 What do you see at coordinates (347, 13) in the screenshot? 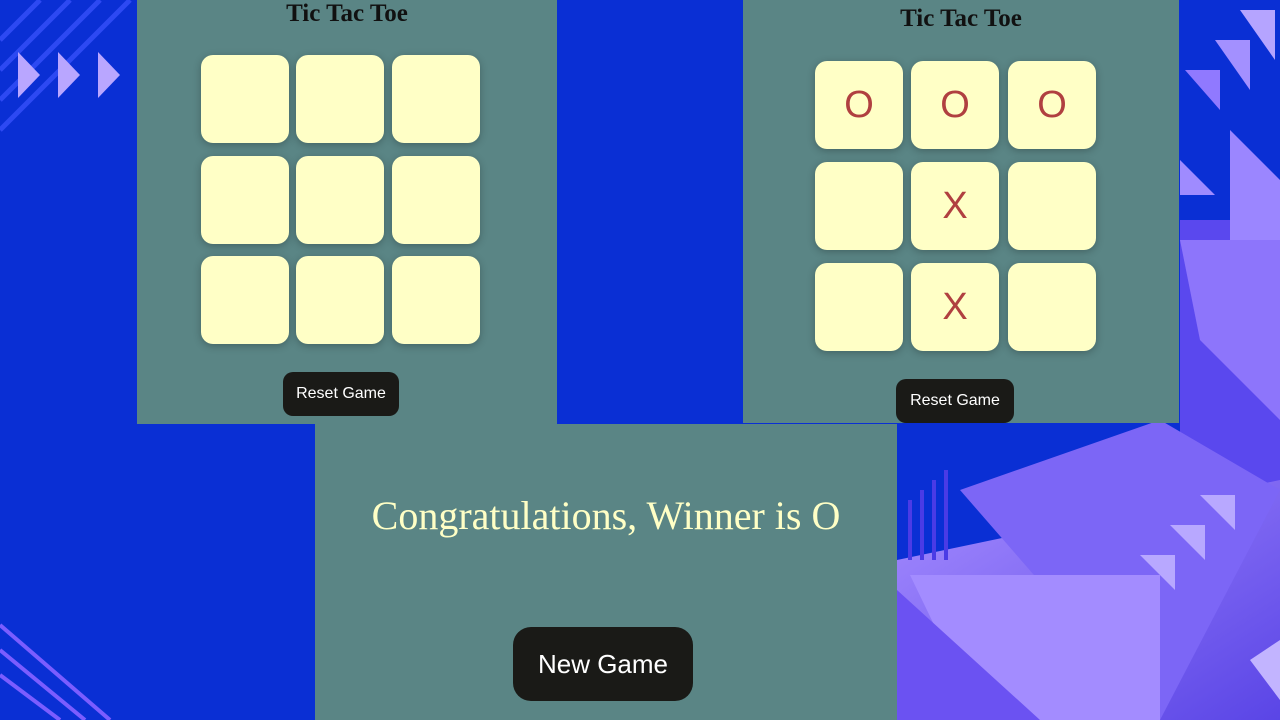
I see `left-game-title: Tic Tac Toe` at bounding box center [347, 13].